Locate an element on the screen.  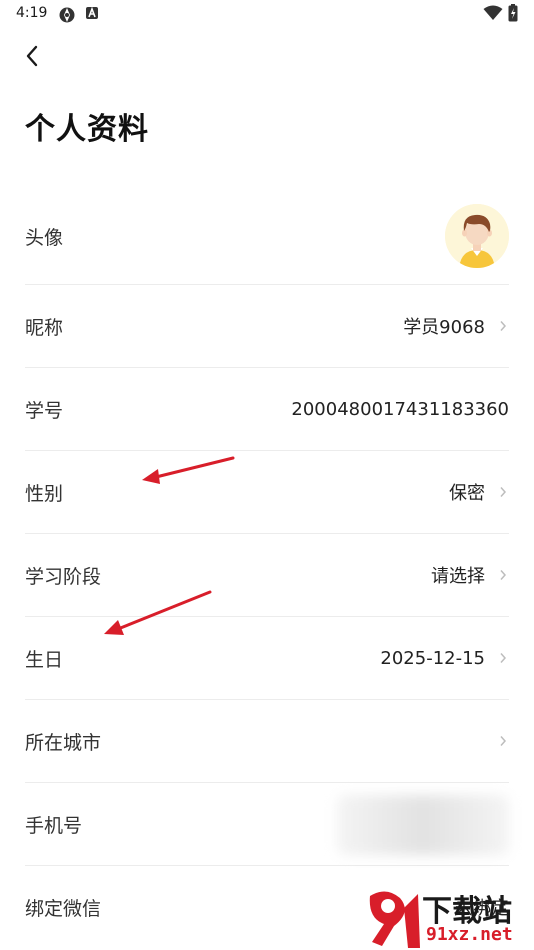
row-label: 生日 is located at coordinates (44, 659).